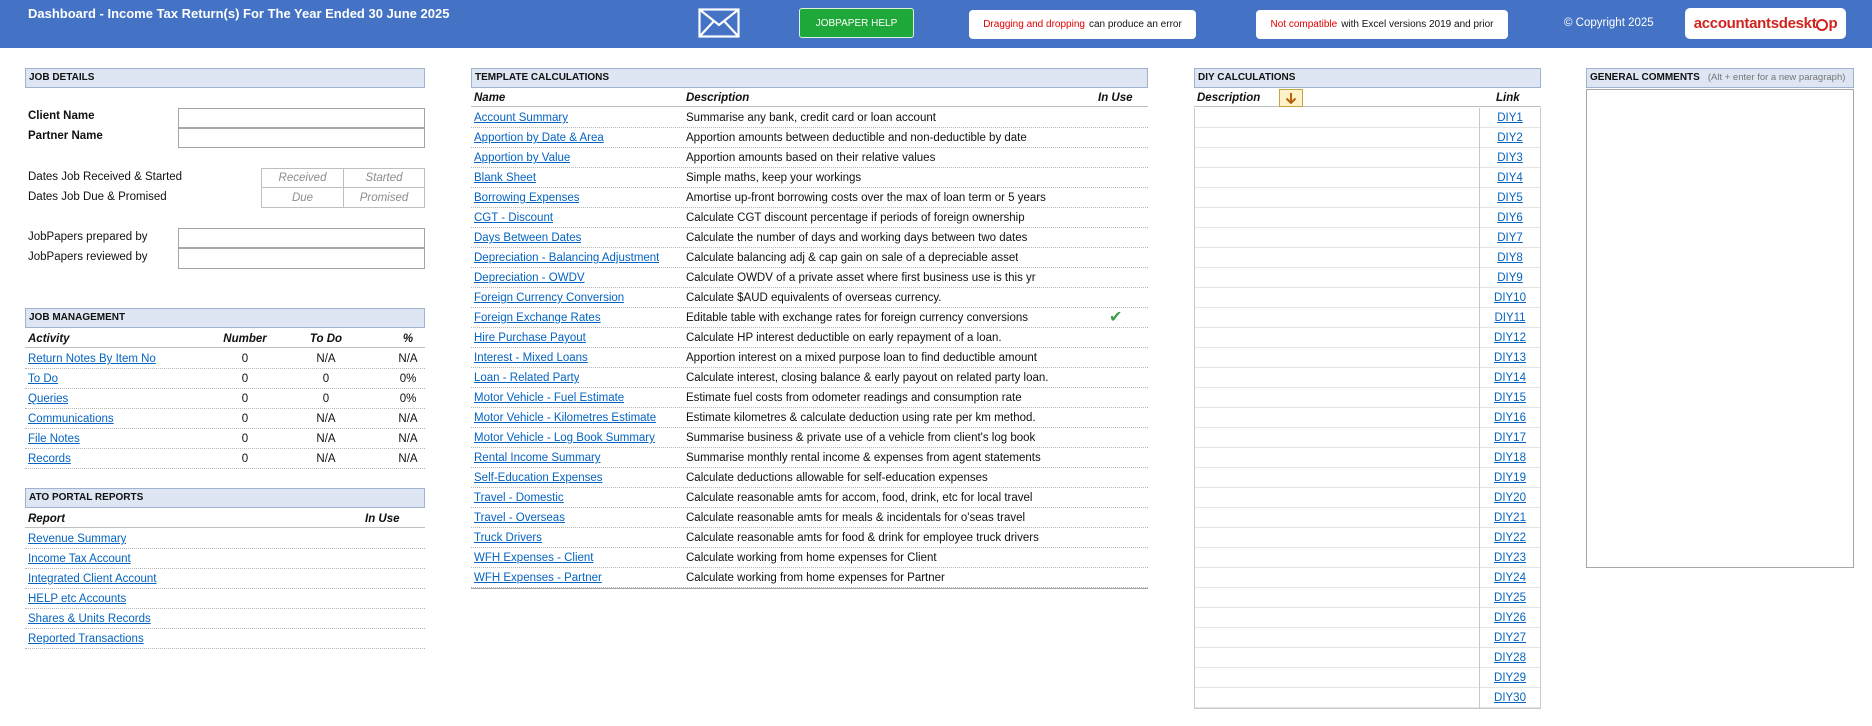  What do you see at coordinates (89, 619) in the screenshot?
I see `report-link: Shares & Units Records` at bounding box center [89, 619].